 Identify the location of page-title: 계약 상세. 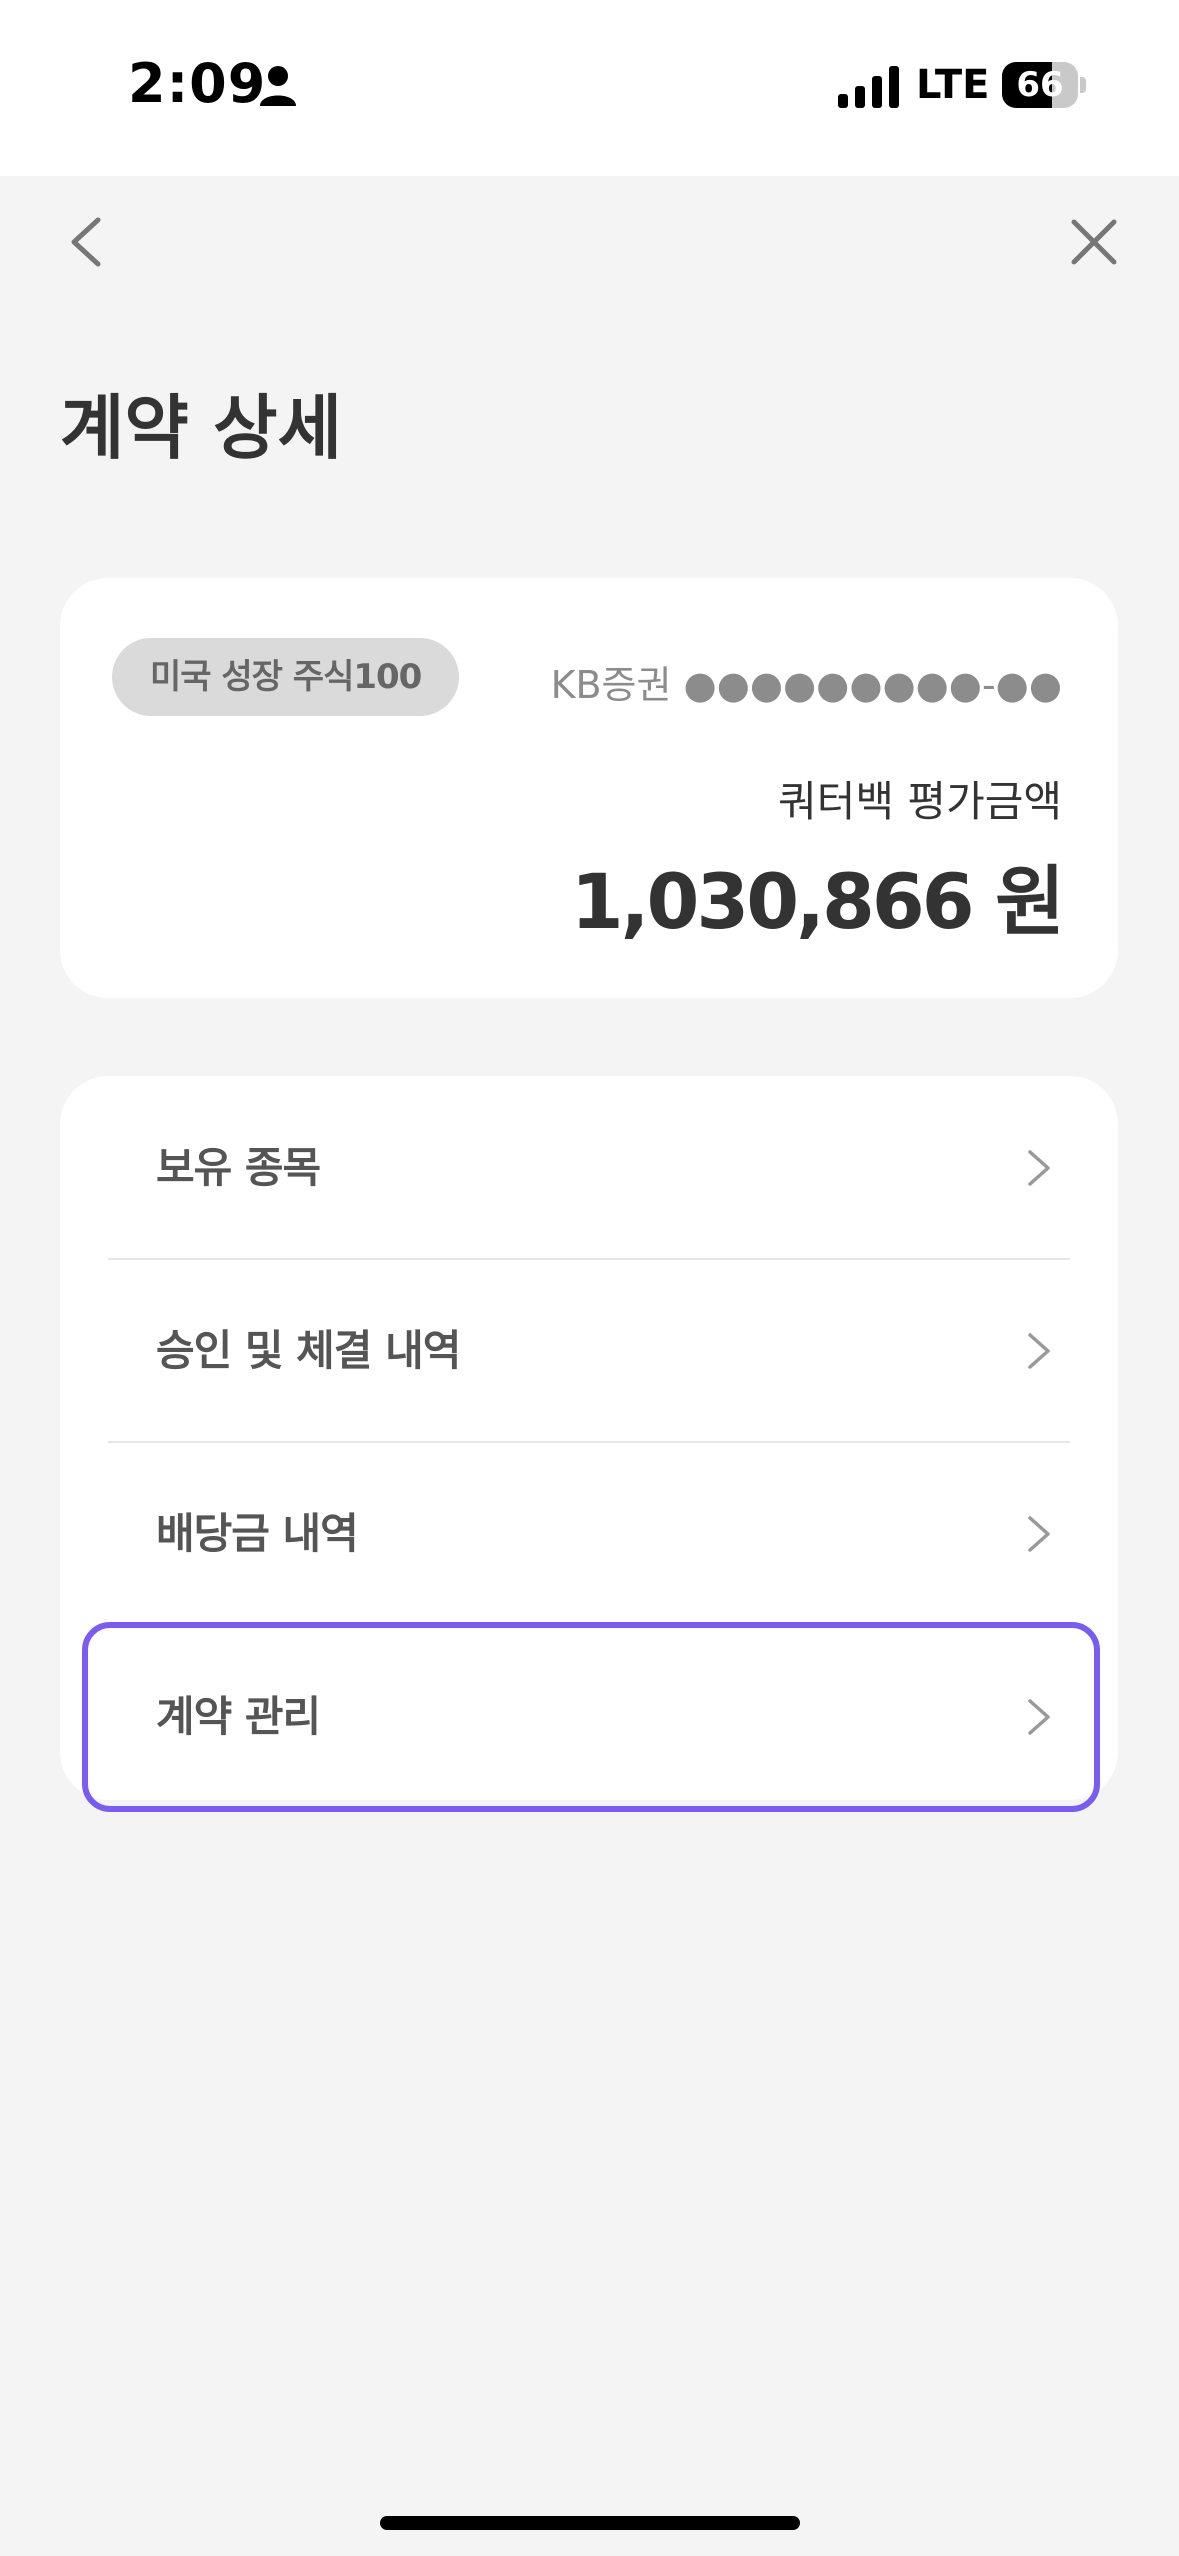
(201, 428).